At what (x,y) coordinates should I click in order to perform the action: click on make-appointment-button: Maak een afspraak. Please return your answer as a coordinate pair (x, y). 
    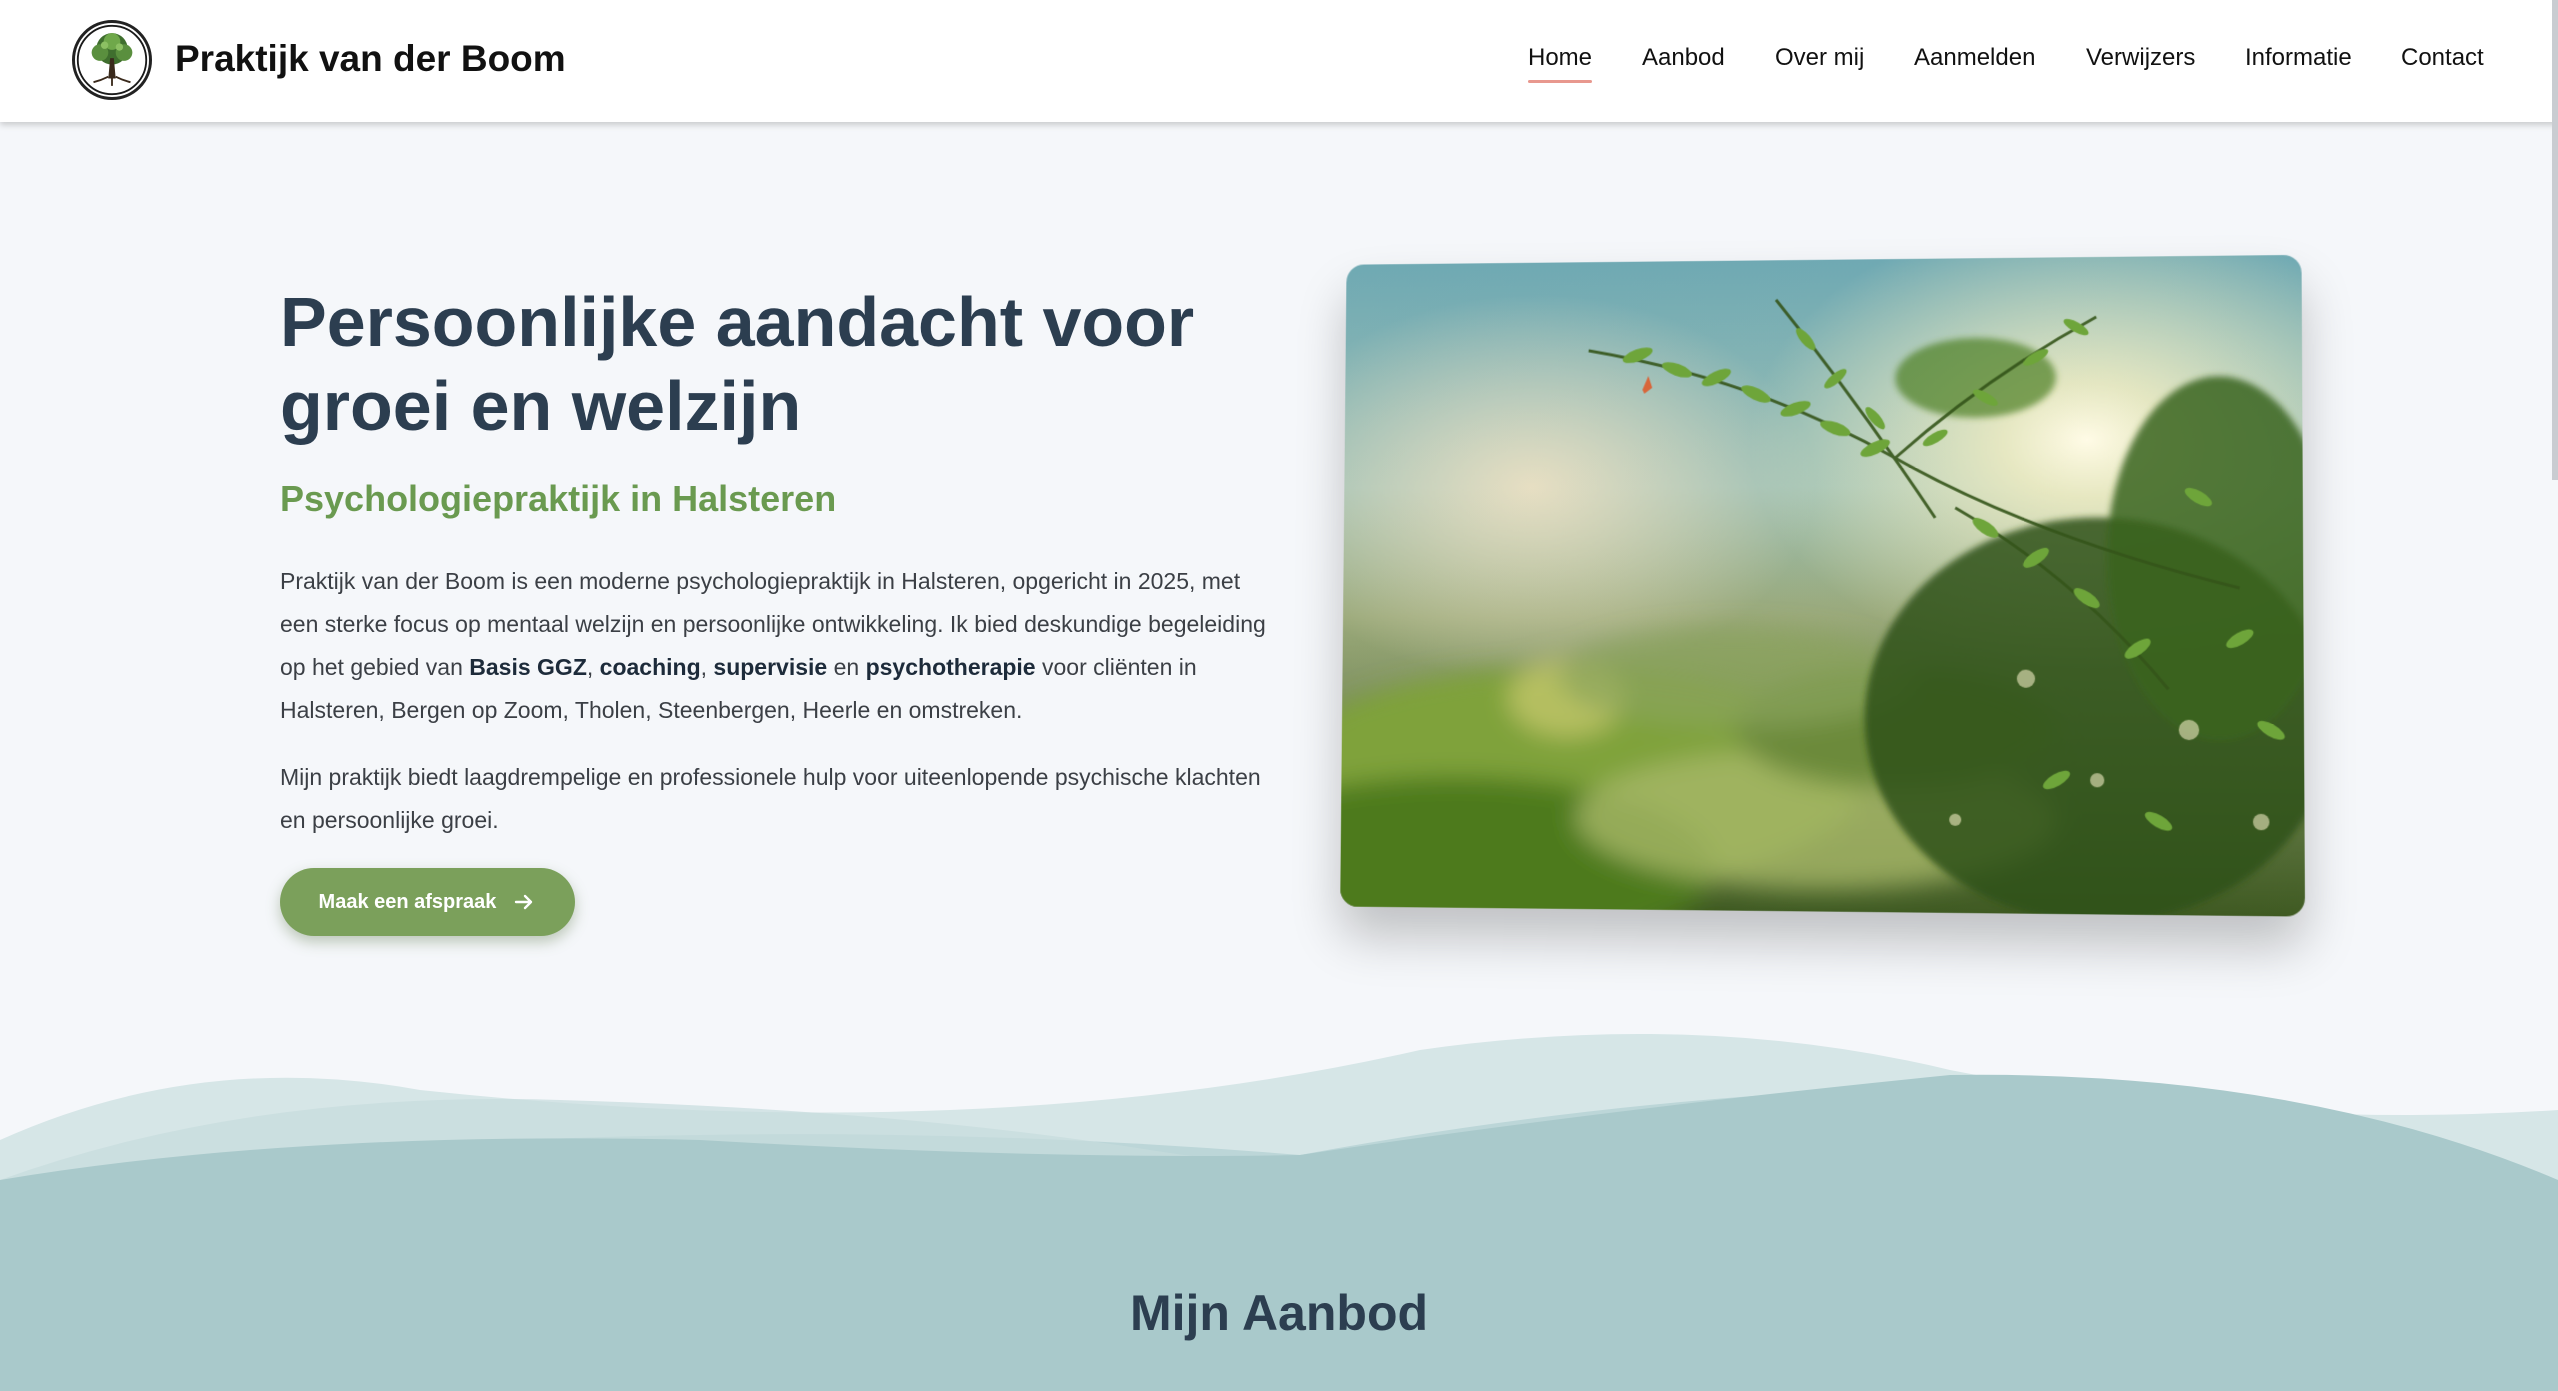
    Looking at the image, I should click on (427, 902).